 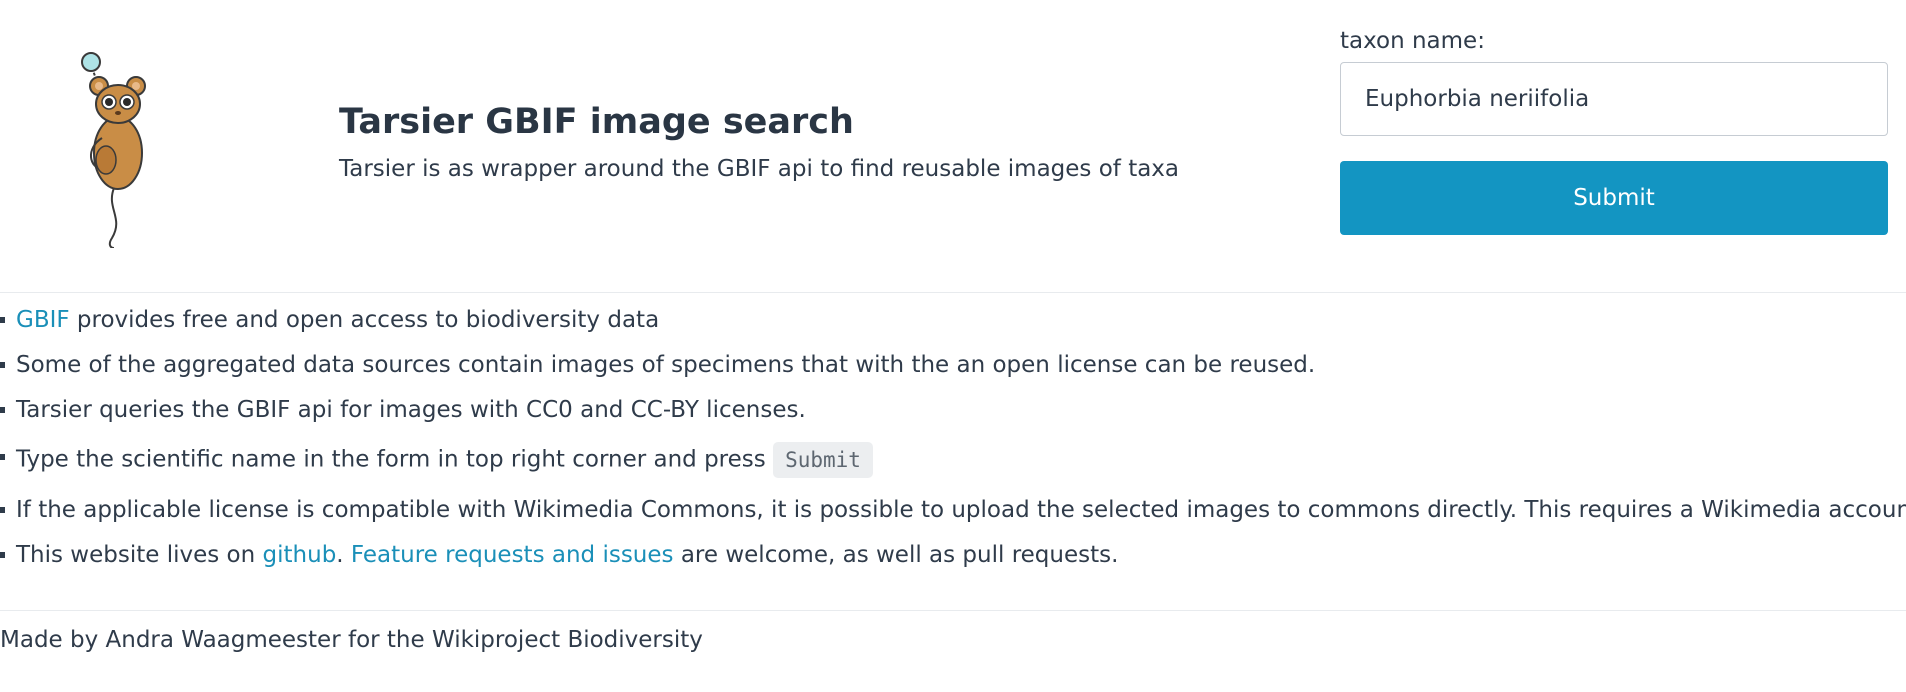 What do you see at coordinates (300, 555) in the screenshot?
I see `github-link: github` at bounding box center [300, 555].